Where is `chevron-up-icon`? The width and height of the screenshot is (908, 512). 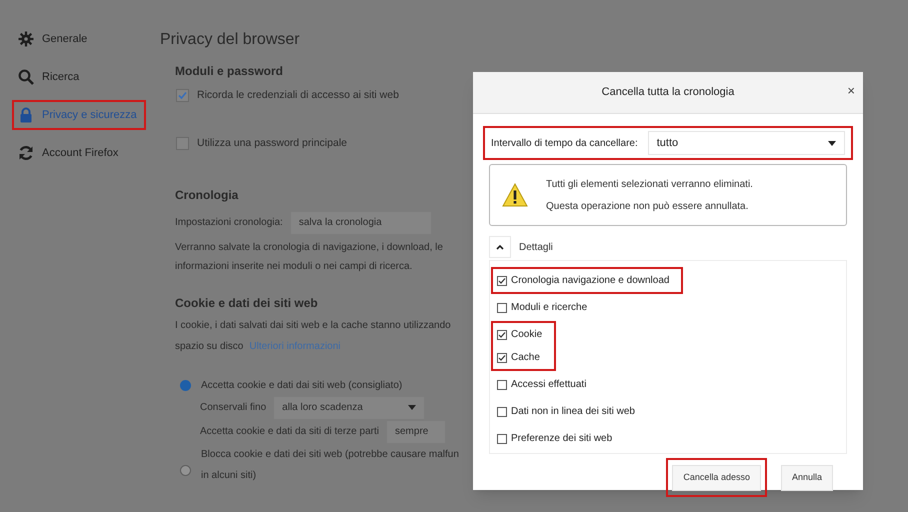
chevron-up-icon is located at coordinates (500, 247).